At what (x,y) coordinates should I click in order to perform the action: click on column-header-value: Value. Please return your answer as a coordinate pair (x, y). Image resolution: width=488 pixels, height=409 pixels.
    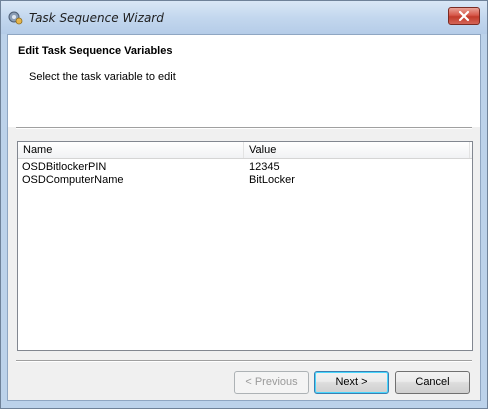
    Looking at the image, I should click on (357, 150).